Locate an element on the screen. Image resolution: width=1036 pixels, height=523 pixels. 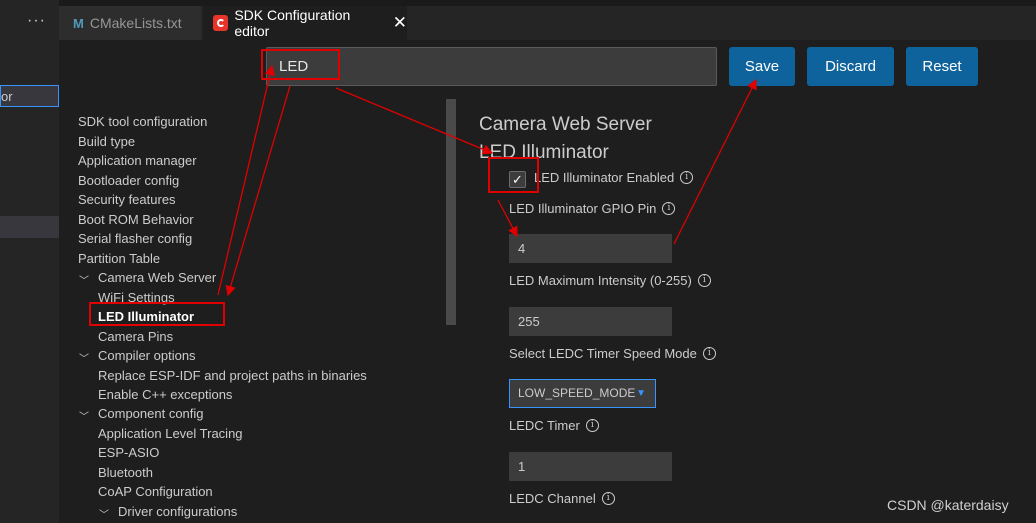
arrow-checkbox-to-gpio is located at coordinates (507, 218).